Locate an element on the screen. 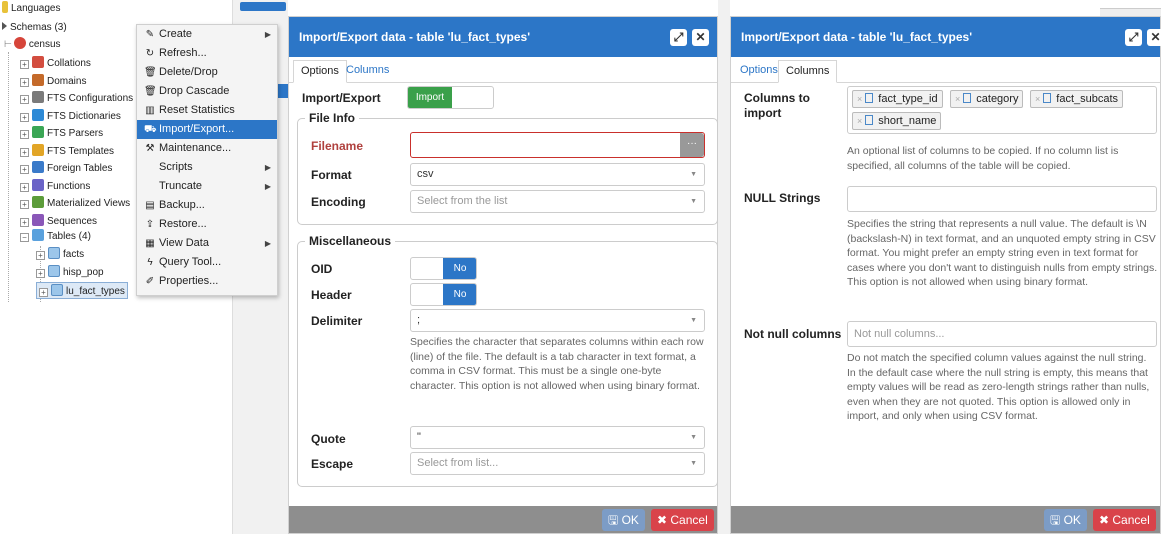 Image resolution: width=1161 pixels, height=534 pixels. table-group-icon is located at coordinates (38, 235).